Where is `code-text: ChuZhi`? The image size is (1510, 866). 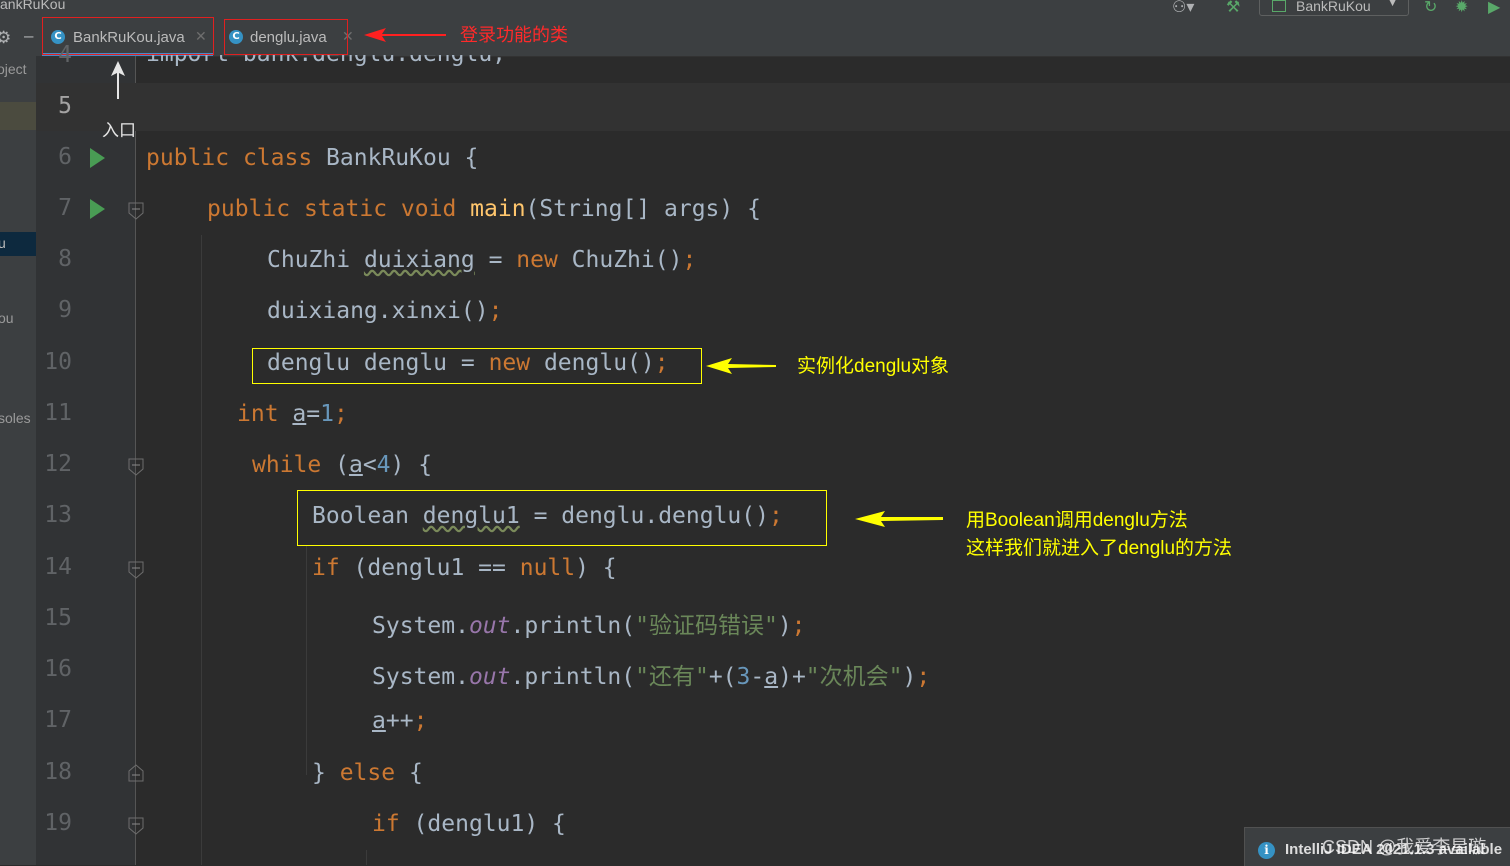
code-text: ChuZhi is located at coordinates (315, 260).